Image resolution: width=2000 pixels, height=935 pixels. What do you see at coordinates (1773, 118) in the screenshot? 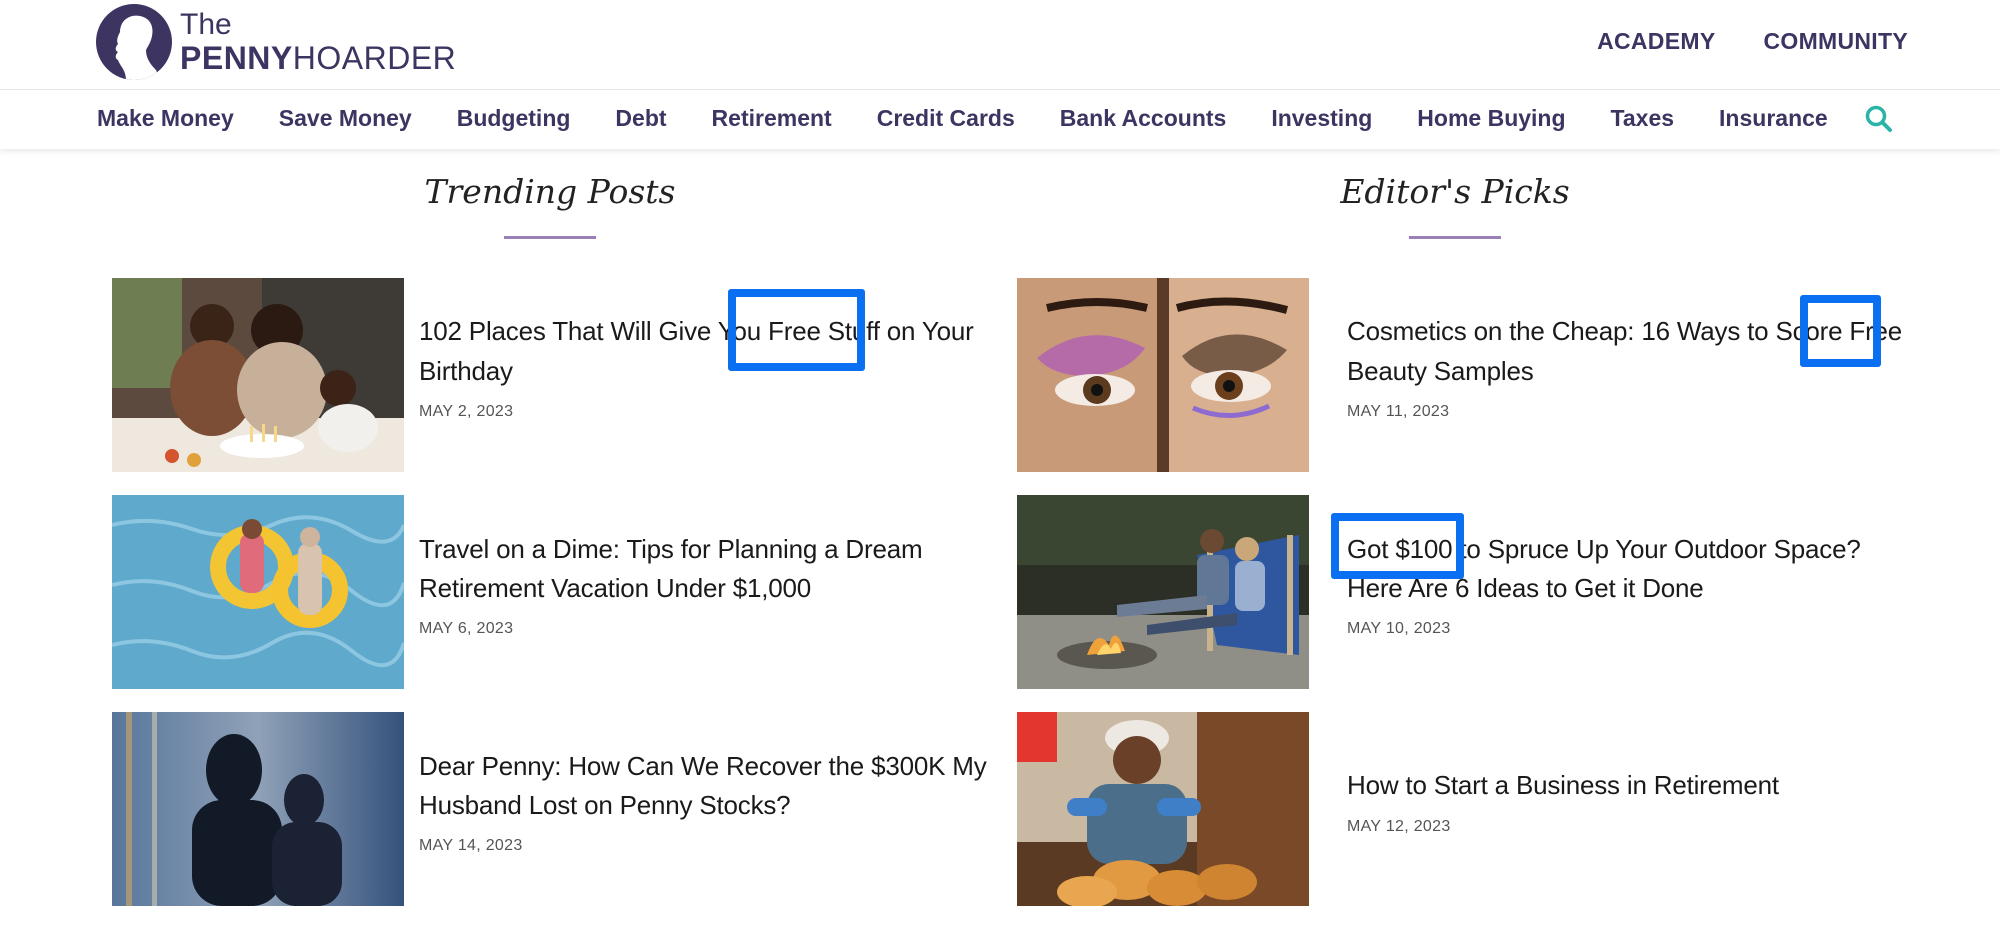
I see `nav-insurance: Insurance` at bounding box center [1773, 118].